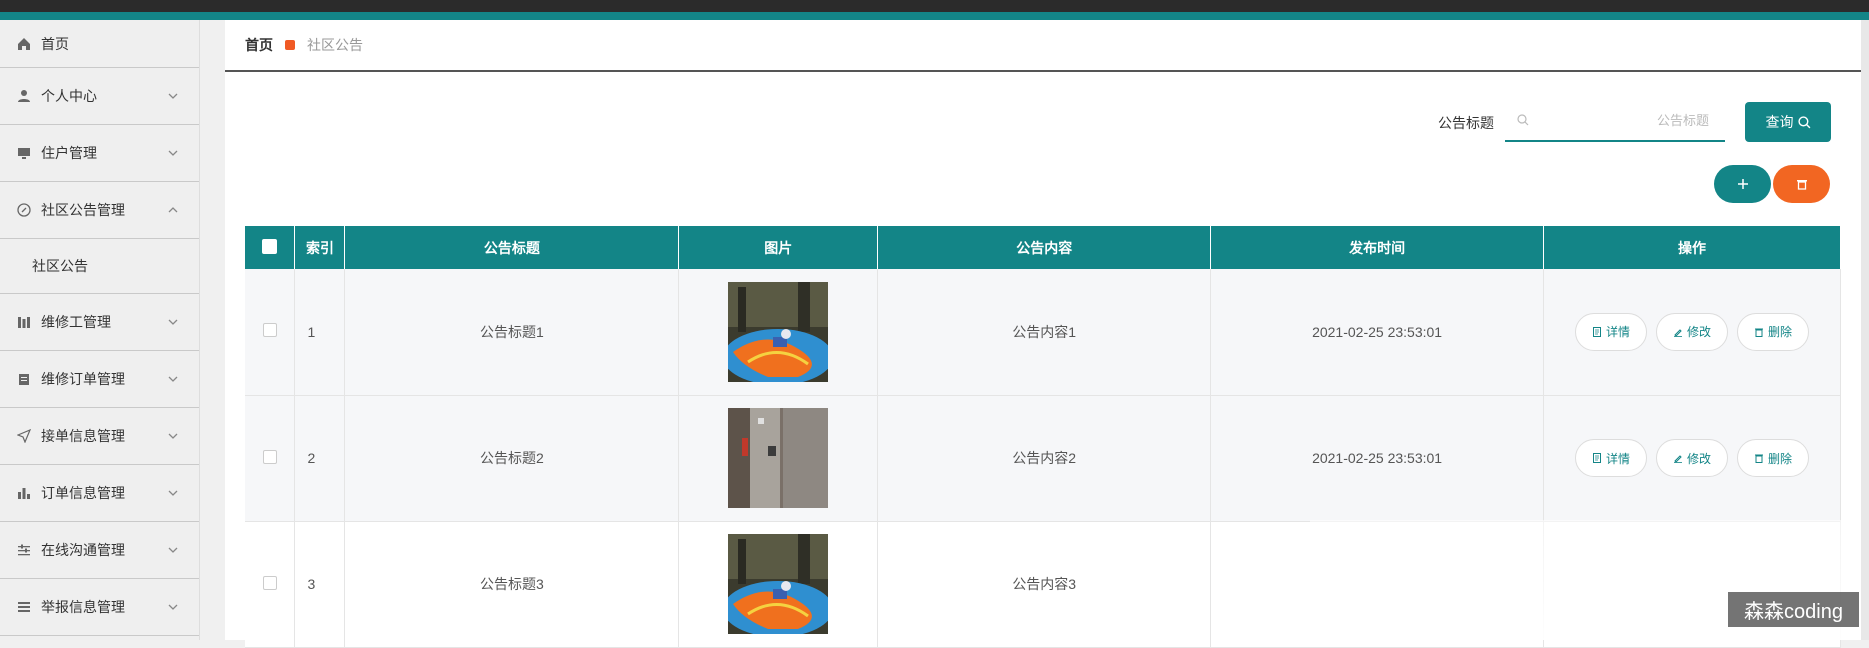 The width and height of the screenshot is (1869, 648). Describe the element at coordinates (1788, 122) in the screenshot. I see `query-button: 查询` at that location.